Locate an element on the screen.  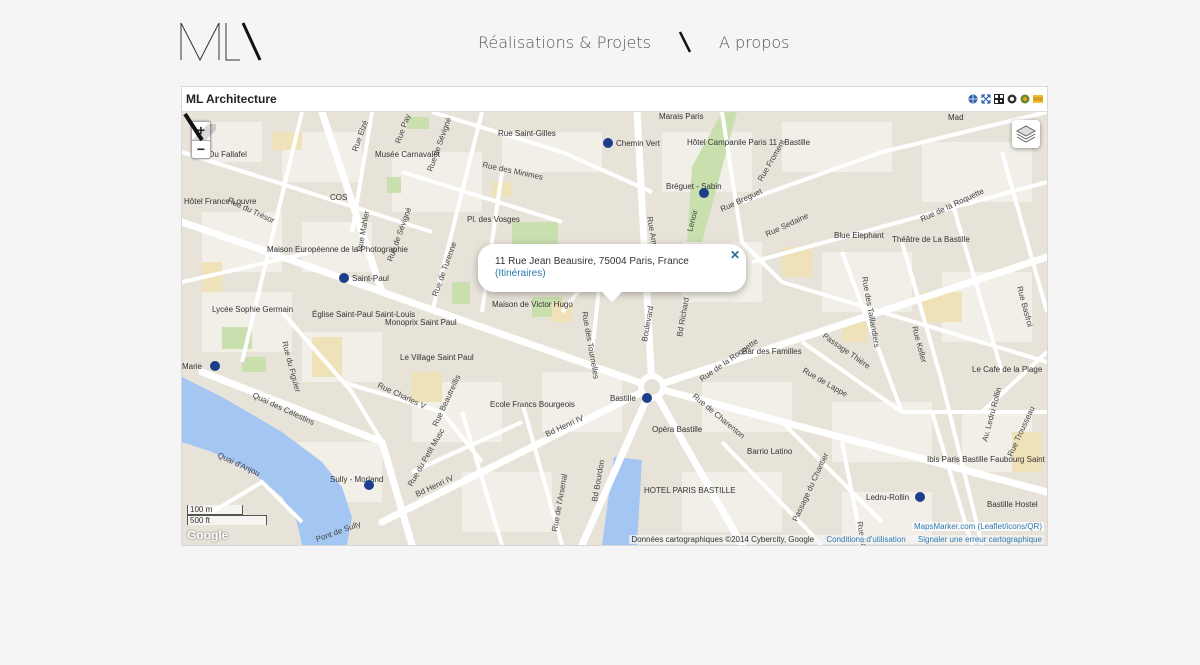
map-toolbar is located at coordinates (1005, 99).